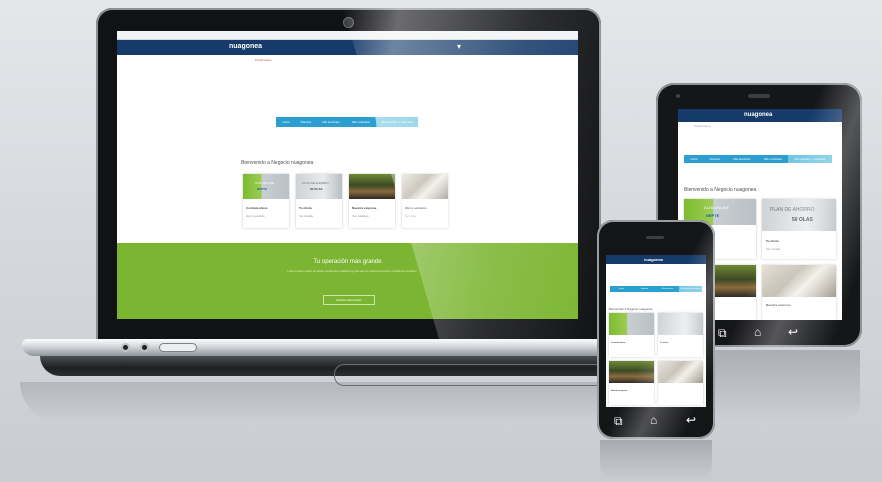 This screenshot has width=882, height=482. I want to click on card-empresa: Nuestra empresa, so click(631, 383).